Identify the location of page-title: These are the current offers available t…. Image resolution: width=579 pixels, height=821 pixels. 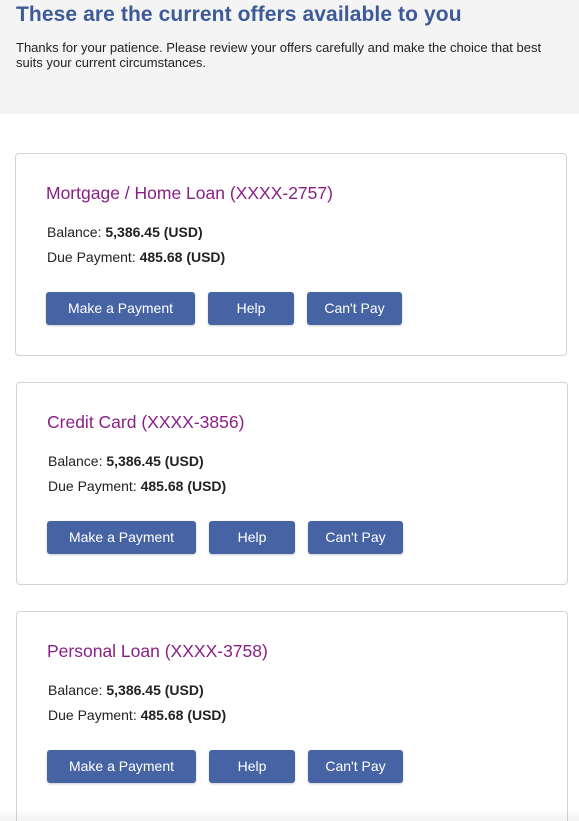
(239, 14).